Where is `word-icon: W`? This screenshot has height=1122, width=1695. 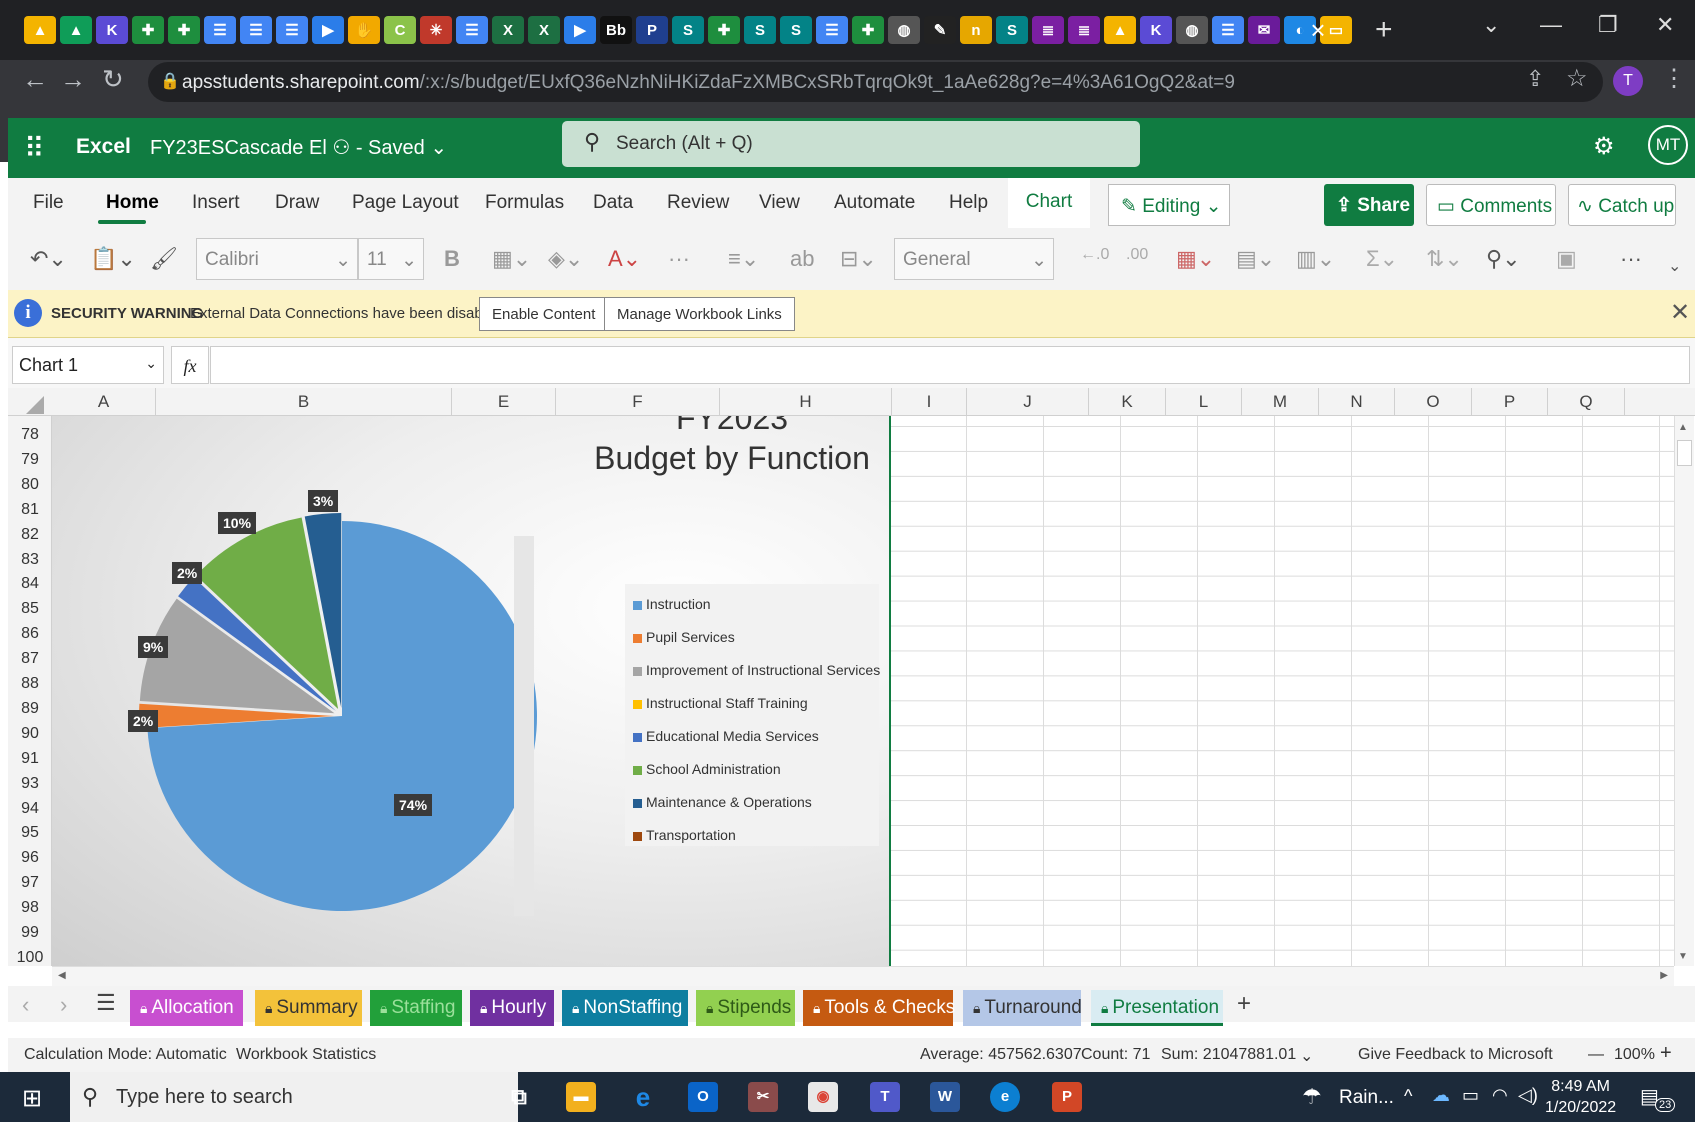
word-icon: W is located at coordinates (945, 1097).